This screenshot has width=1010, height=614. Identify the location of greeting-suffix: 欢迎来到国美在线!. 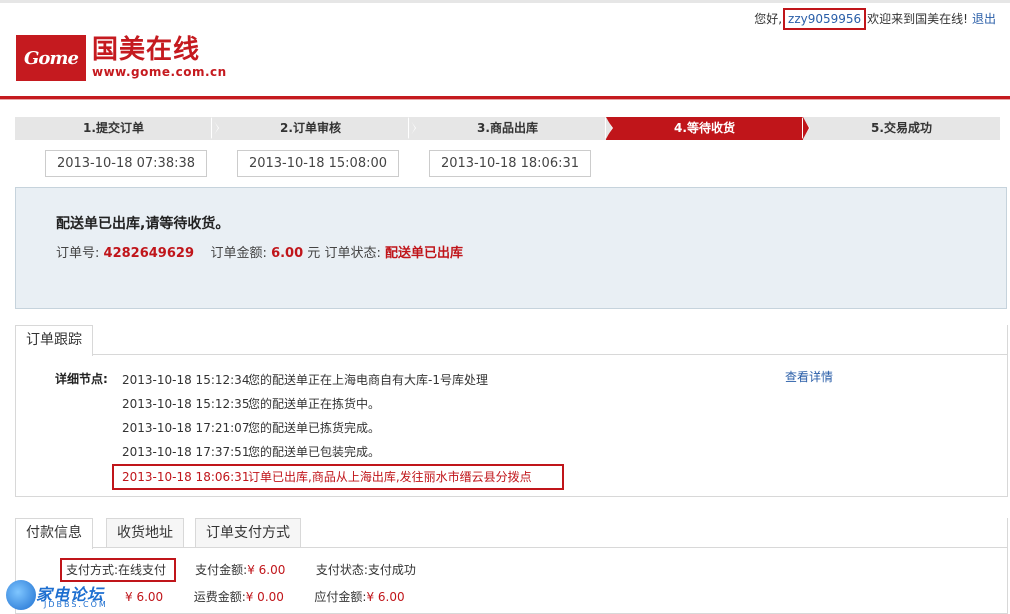
(917, 19).